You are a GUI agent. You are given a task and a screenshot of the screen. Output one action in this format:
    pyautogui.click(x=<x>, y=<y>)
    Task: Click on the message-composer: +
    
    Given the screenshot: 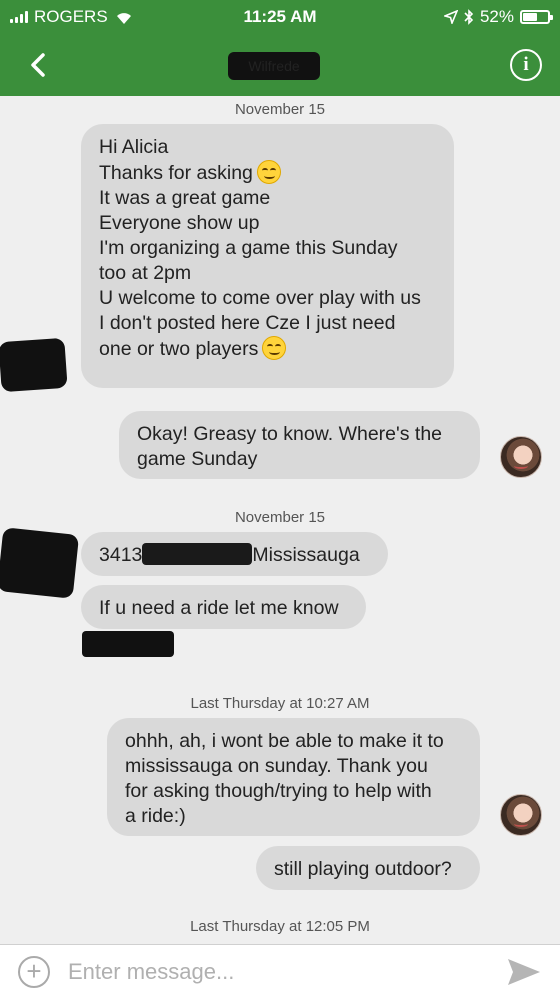 What is the action you would take?
    pyautogui.click(x=280, y=971)
    